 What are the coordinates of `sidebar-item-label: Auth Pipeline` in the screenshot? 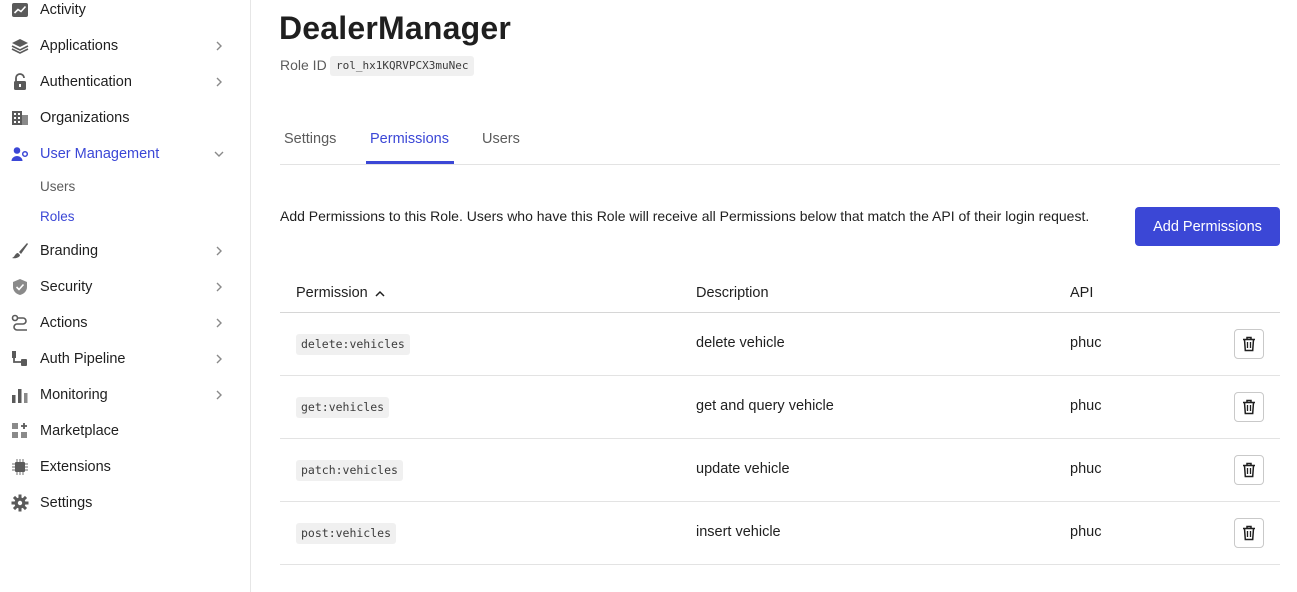 It's located at (83, 359).